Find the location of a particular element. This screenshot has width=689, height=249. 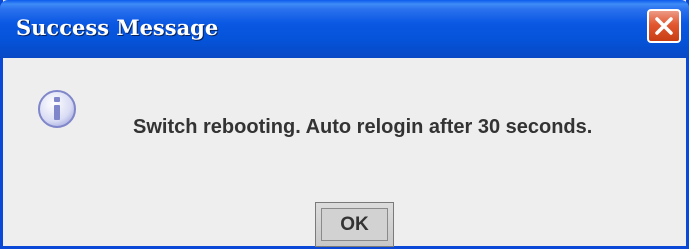

close-icon is located at coordinates (664, 26).